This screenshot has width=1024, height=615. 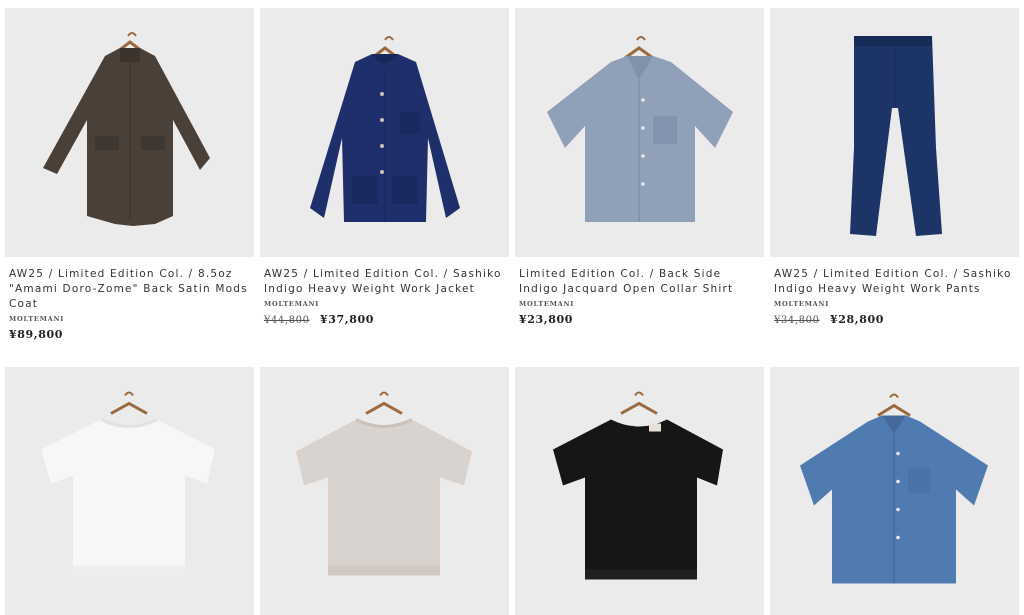 What do you see at coordinates (546, 319) in the screenshot?
I see `product-price: ¥23,800` at bounding box center [546, 319].